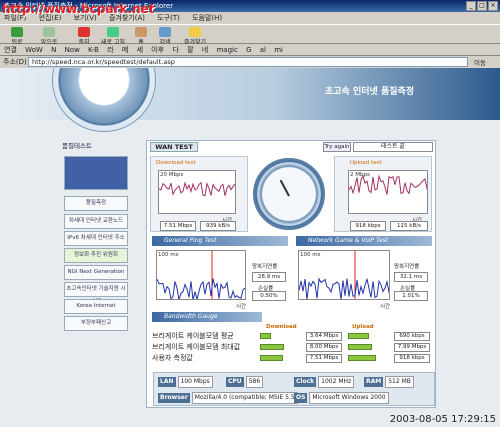 This screenshot has height=427, width=500. Describe the element at coordinates (96, 221) in the screenshot. I see `sidebar-item-exchange-node: 차세대 인터넷 교환노드` at that location.